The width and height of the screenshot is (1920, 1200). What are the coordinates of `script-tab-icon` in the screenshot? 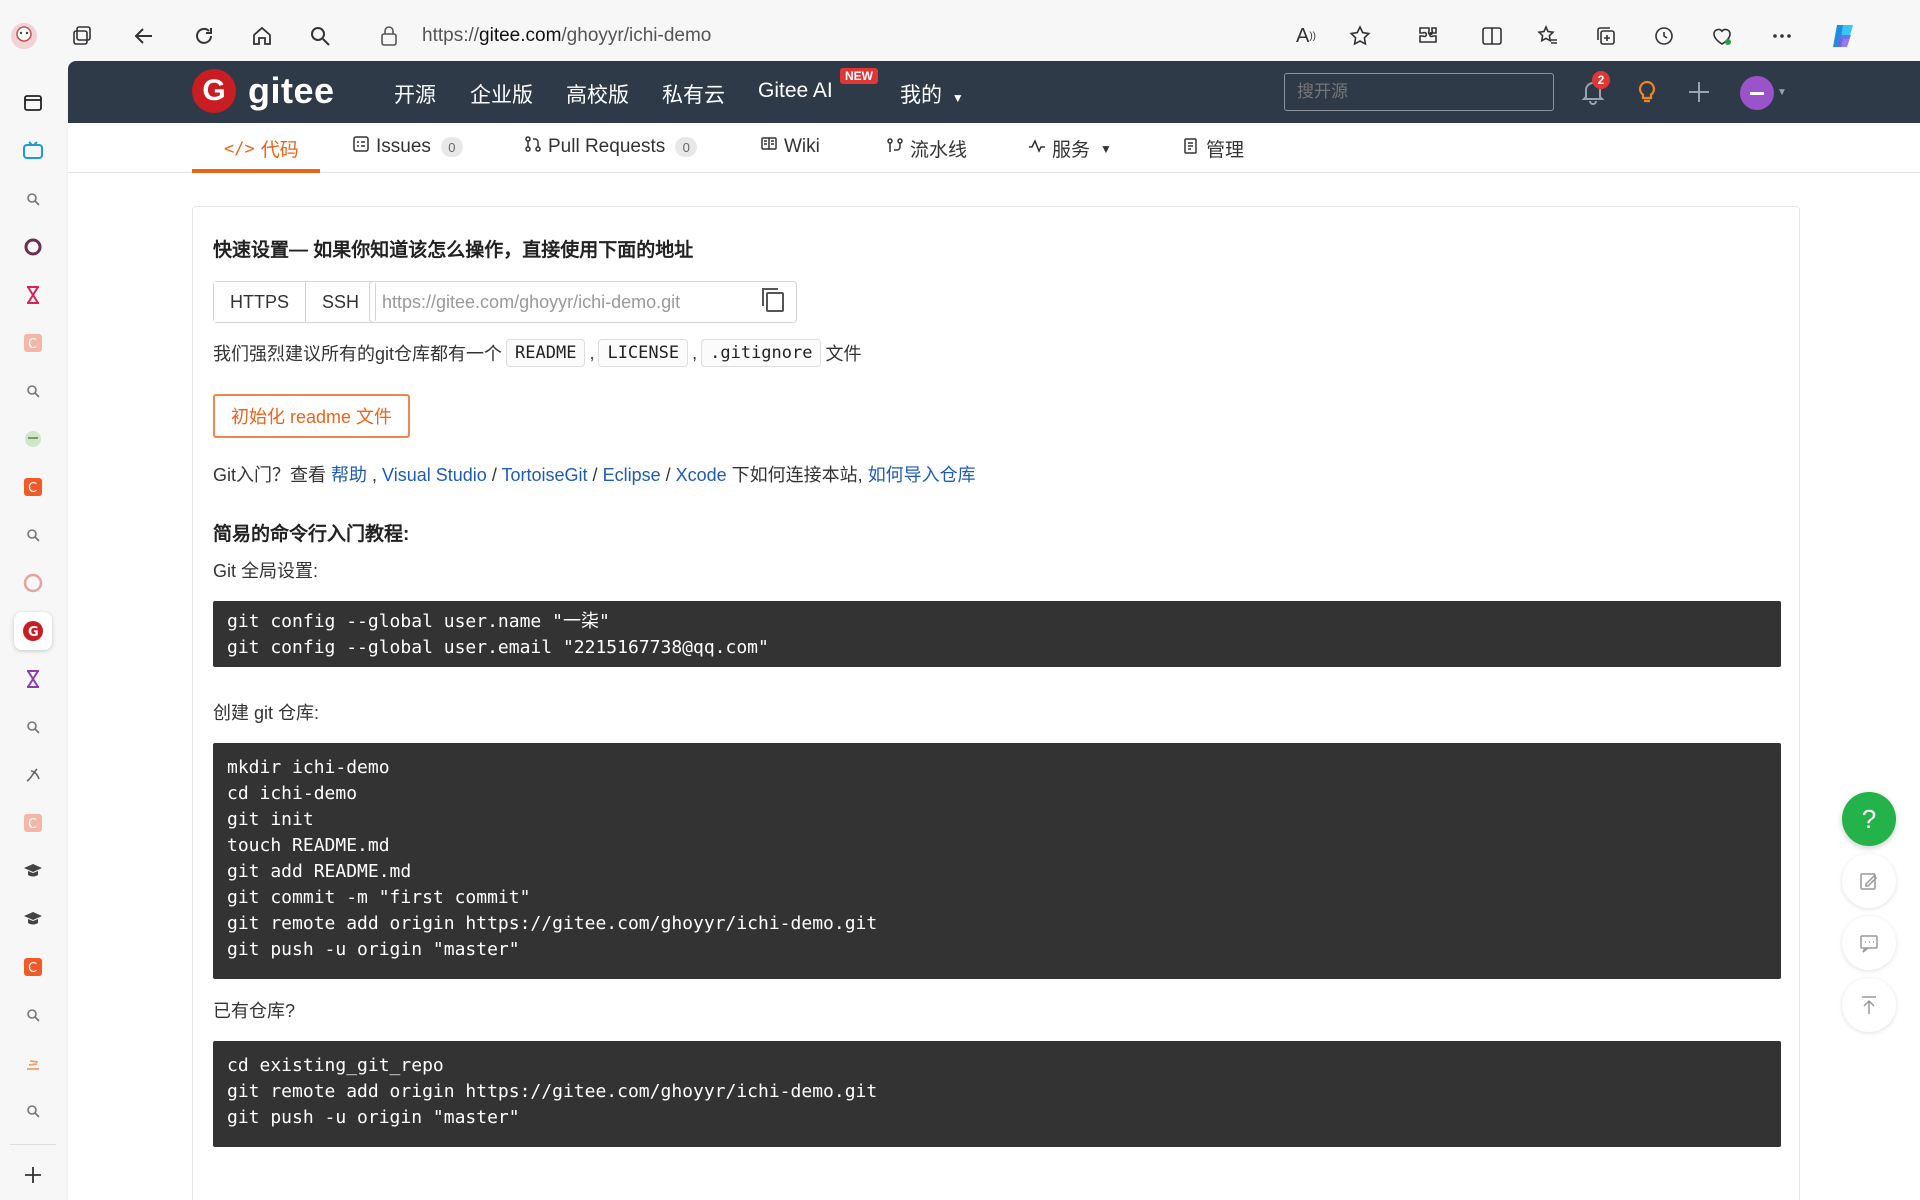 It's located at (33, 775).